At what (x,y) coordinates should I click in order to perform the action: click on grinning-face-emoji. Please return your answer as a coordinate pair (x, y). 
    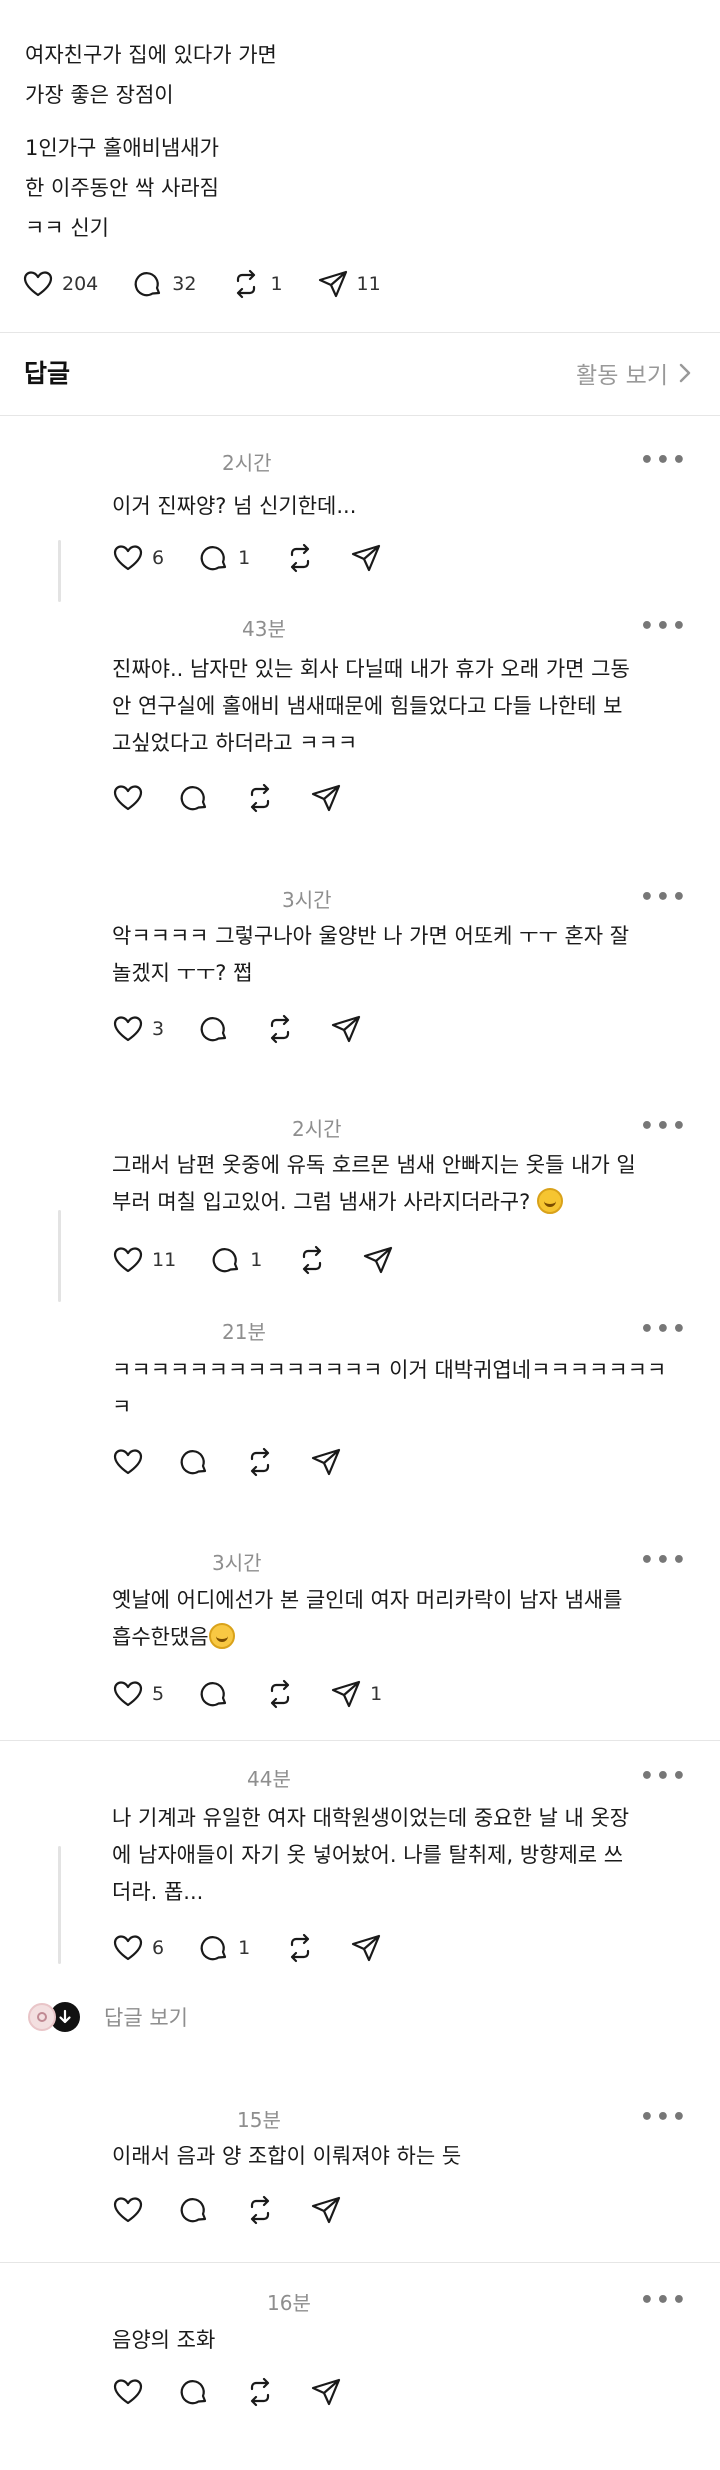
    Looking at the image, I should click on (549, 1201).